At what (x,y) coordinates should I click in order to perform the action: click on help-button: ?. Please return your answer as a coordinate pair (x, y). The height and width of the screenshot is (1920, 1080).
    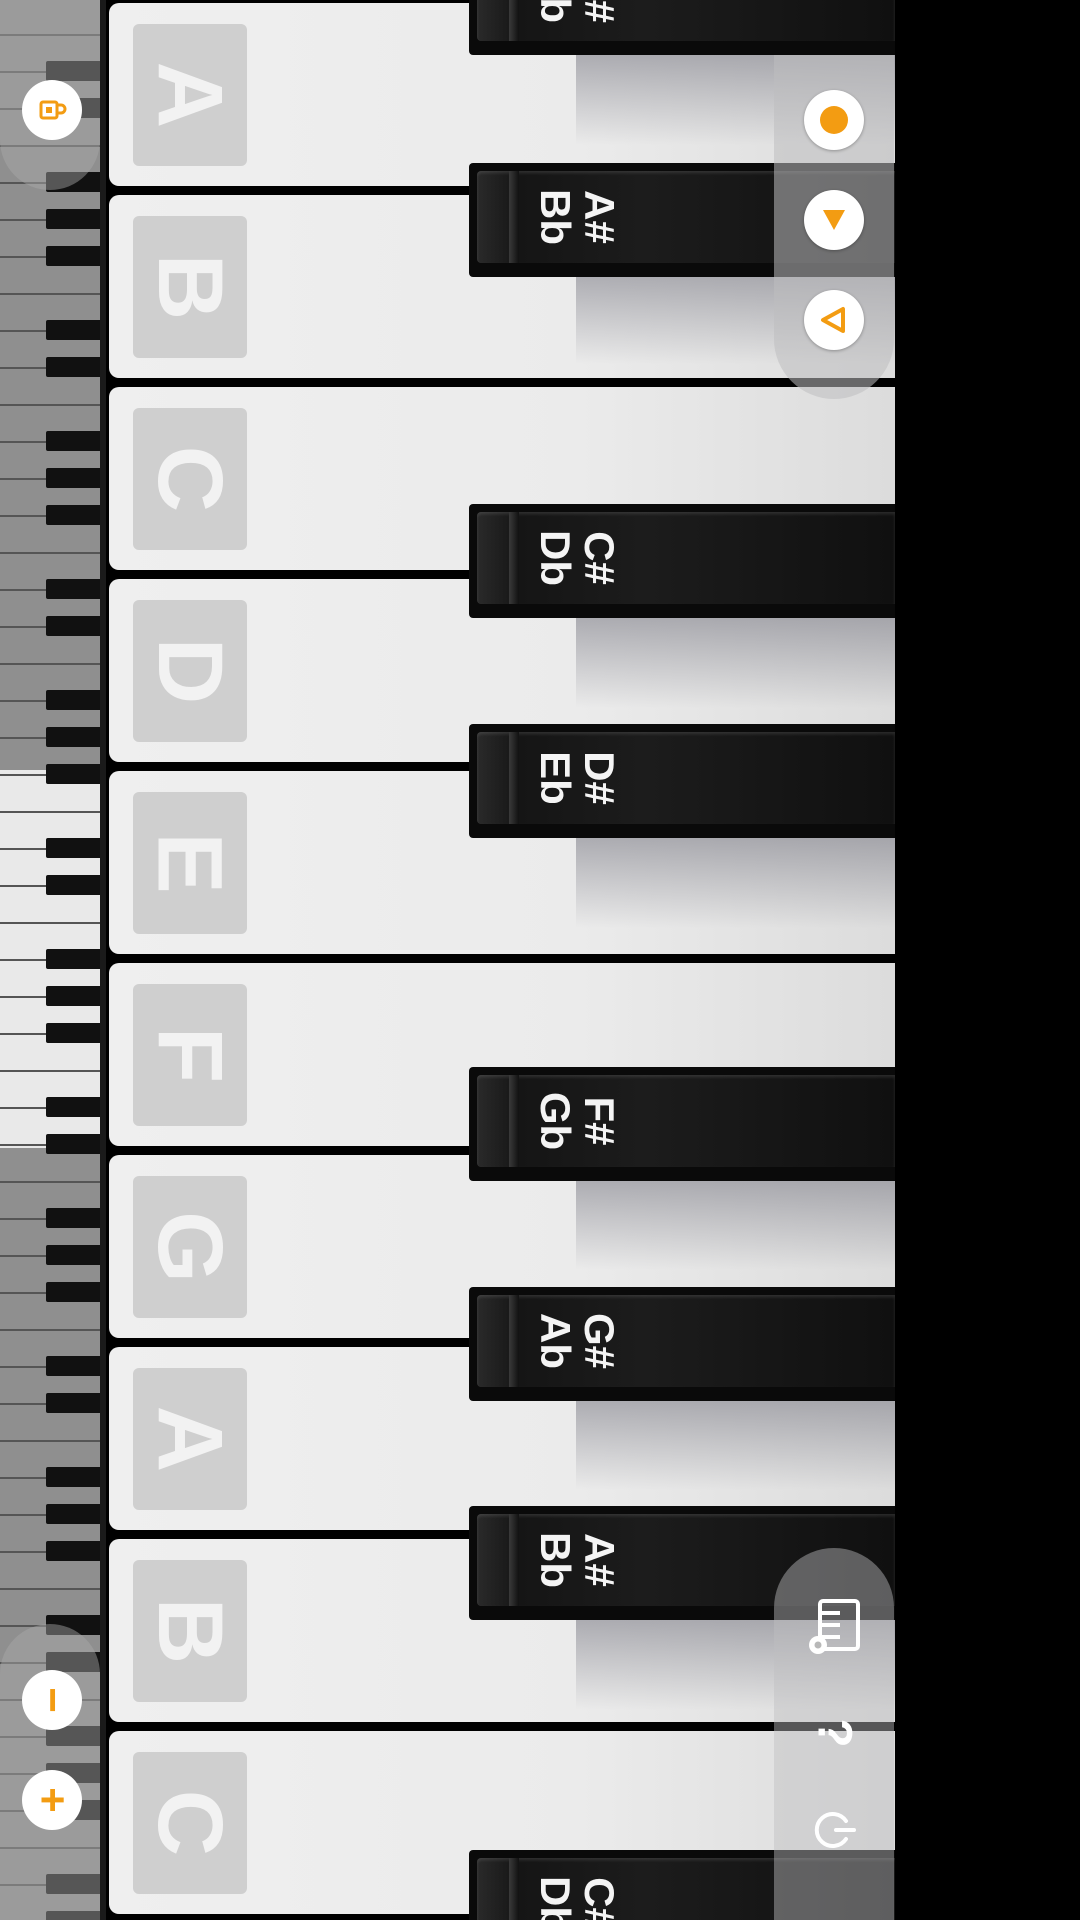
    Looking at the image, I should click on (834, 1733).